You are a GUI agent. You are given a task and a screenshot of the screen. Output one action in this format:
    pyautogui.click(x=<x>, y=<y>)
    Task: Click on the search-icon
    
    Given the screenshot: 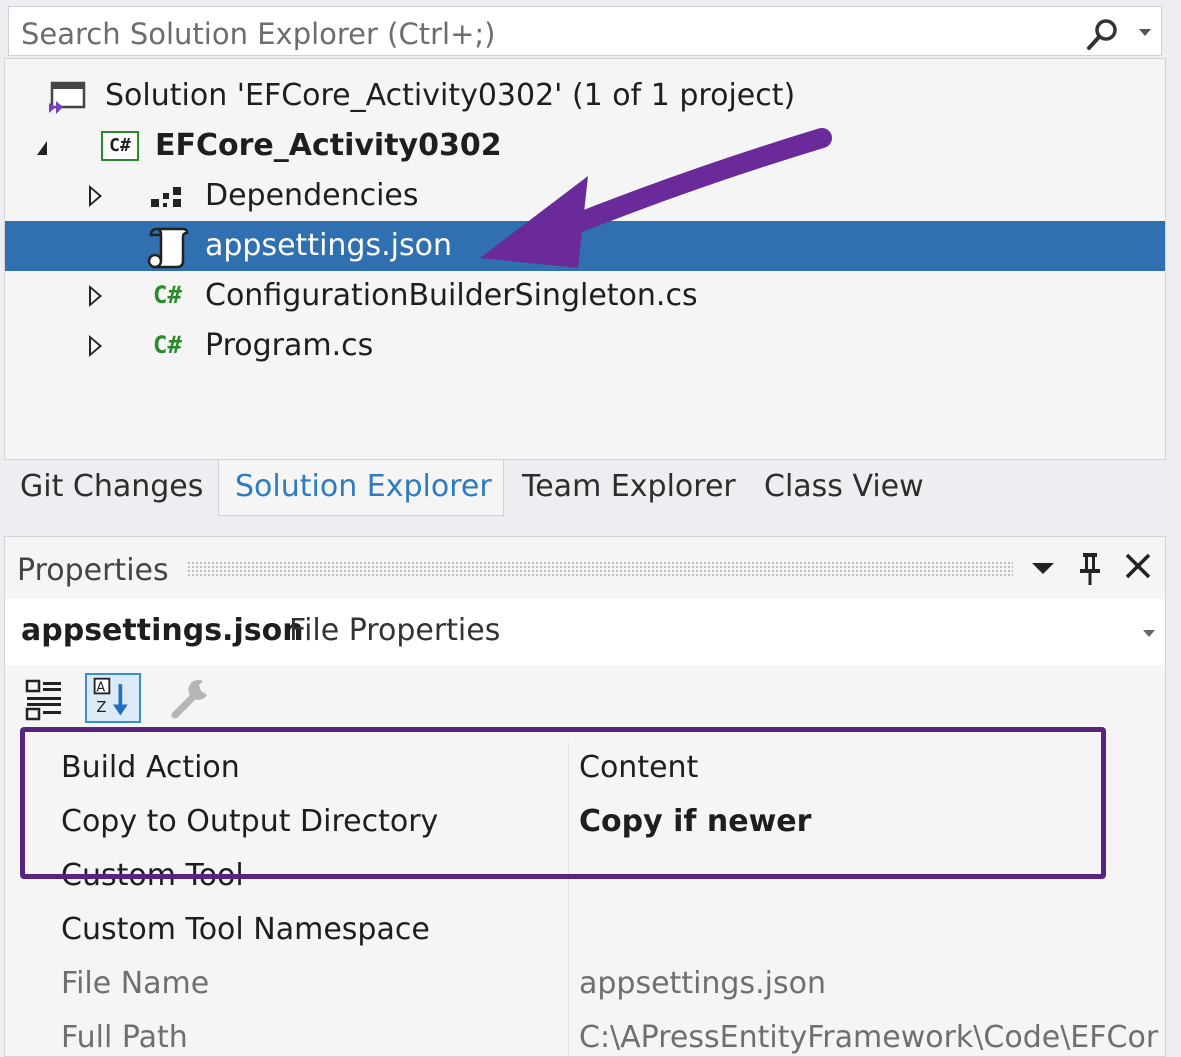 What is the action you would take?
    pyautogui.click(x=1103, y=34)
    